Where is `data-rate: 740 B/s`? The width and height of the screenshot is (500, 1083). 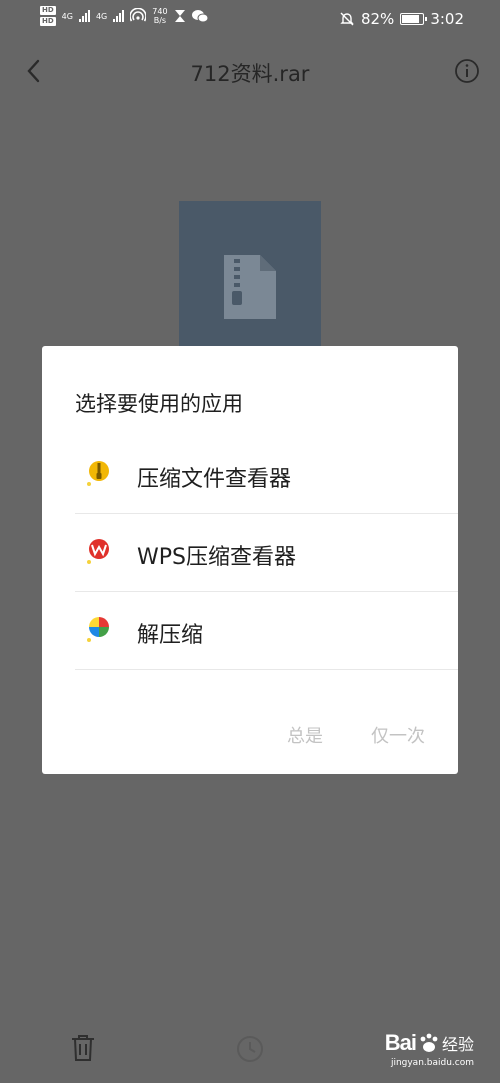 data-rate: 740 B/s is located at coordinates (159, 16).